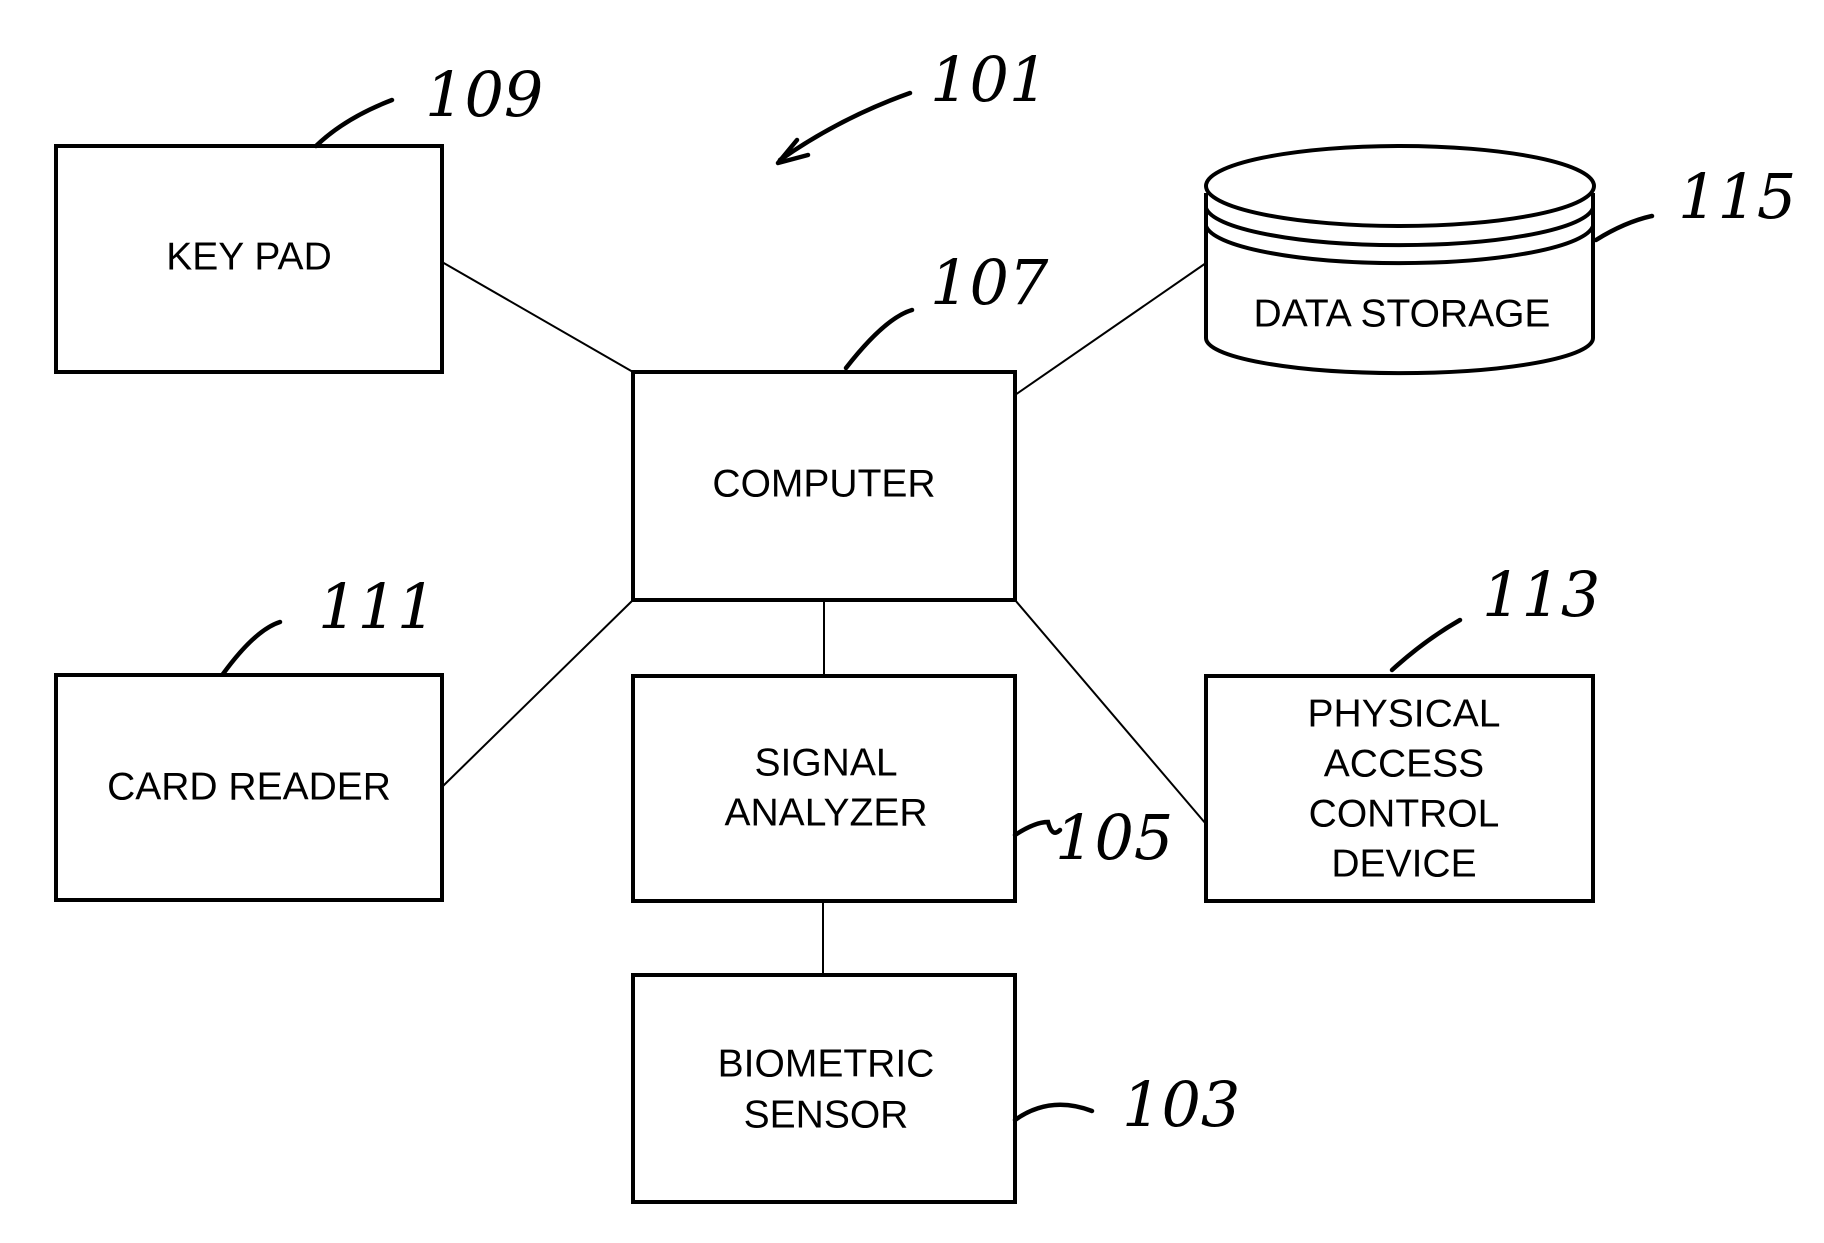 The height and width of the screenshot is (1243, 1824). I want to click on reference-115: 115, so click(1694, 201).